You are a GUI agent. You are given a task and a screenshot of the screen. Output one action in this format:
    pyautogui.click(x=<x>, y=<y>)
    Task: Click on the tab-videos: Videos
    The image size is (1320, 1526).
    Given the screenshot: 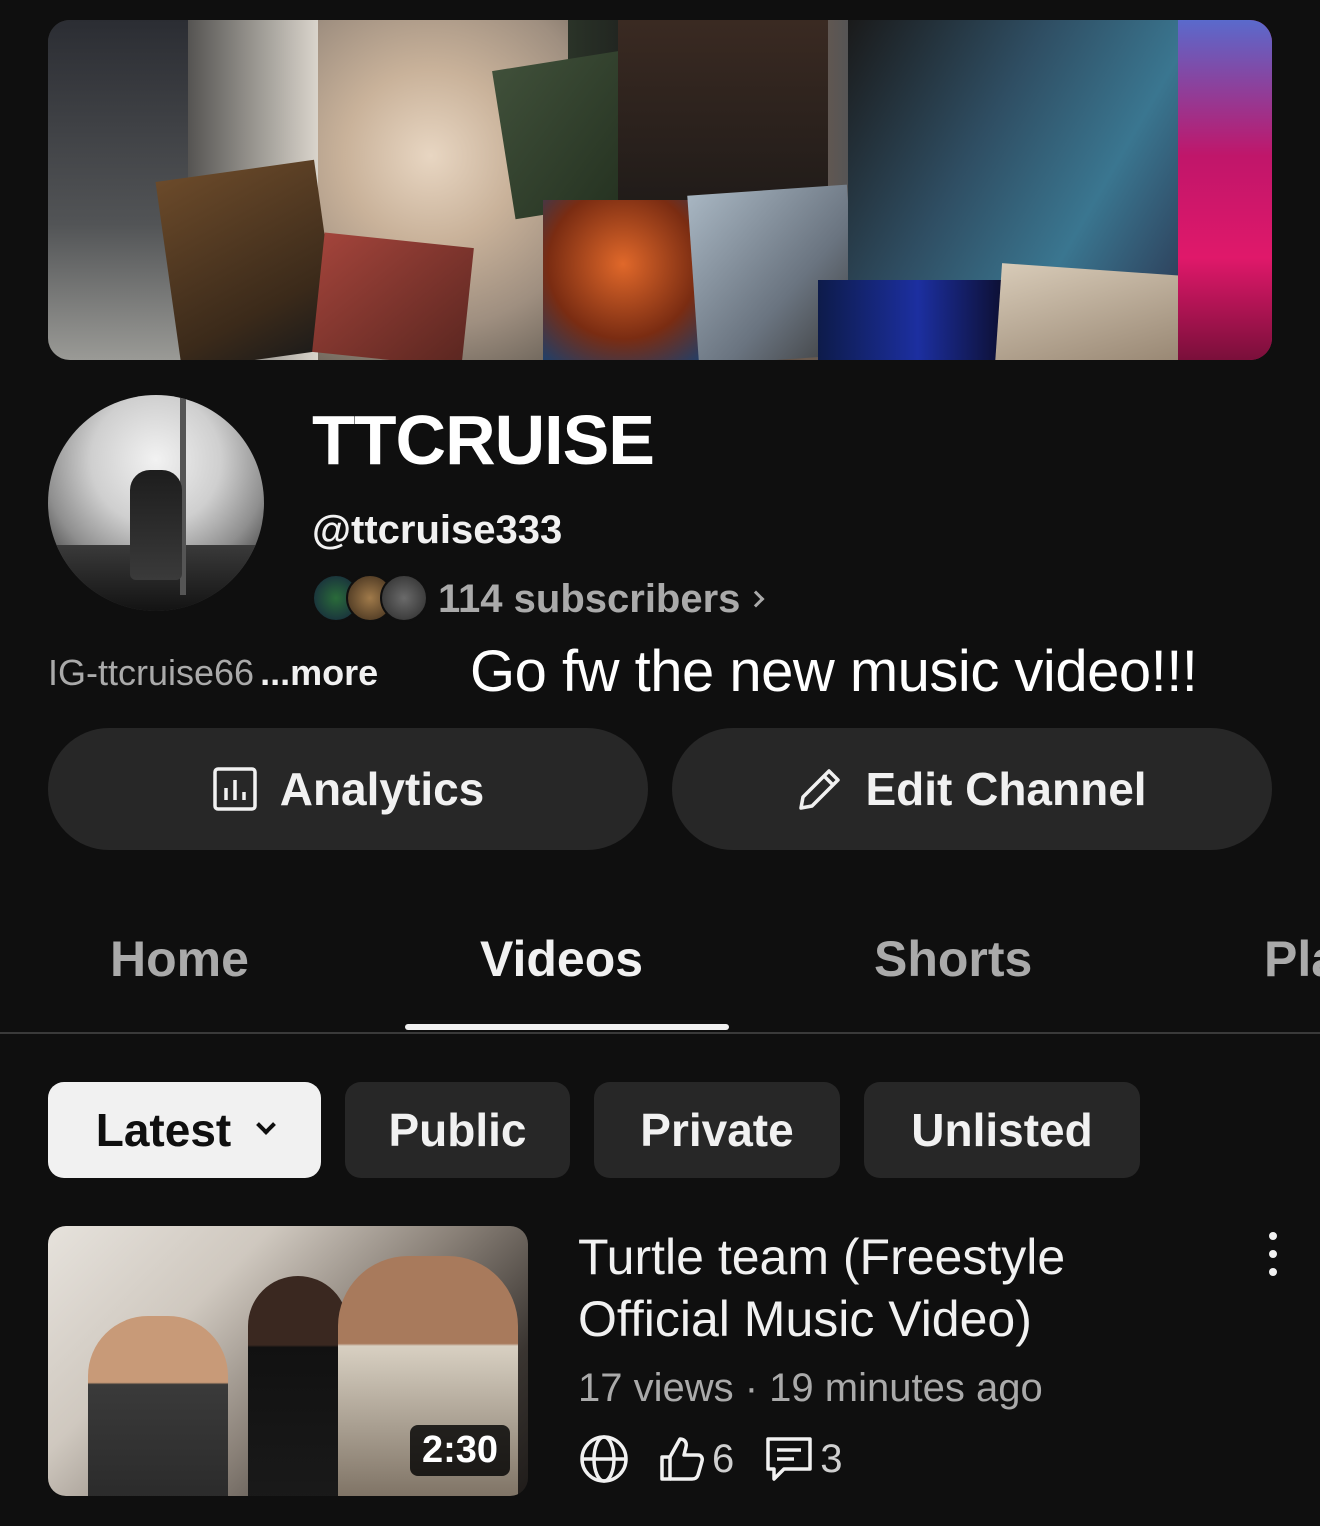 What is the action you would take?
    pyautogui.click(x=561, y=959)
    